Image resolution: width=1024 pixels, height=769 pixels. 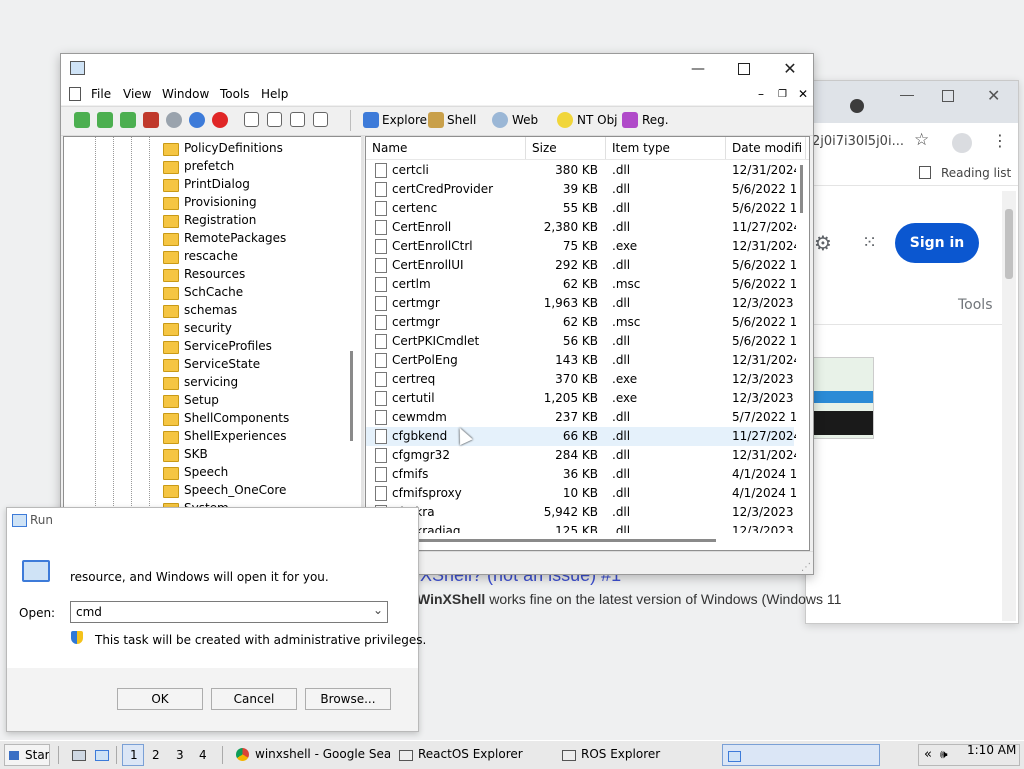 What do you see at coordinates (214, 274) in the screenshot?
I see `tree-item-resources: Resources` at bounding box center [214, 274].